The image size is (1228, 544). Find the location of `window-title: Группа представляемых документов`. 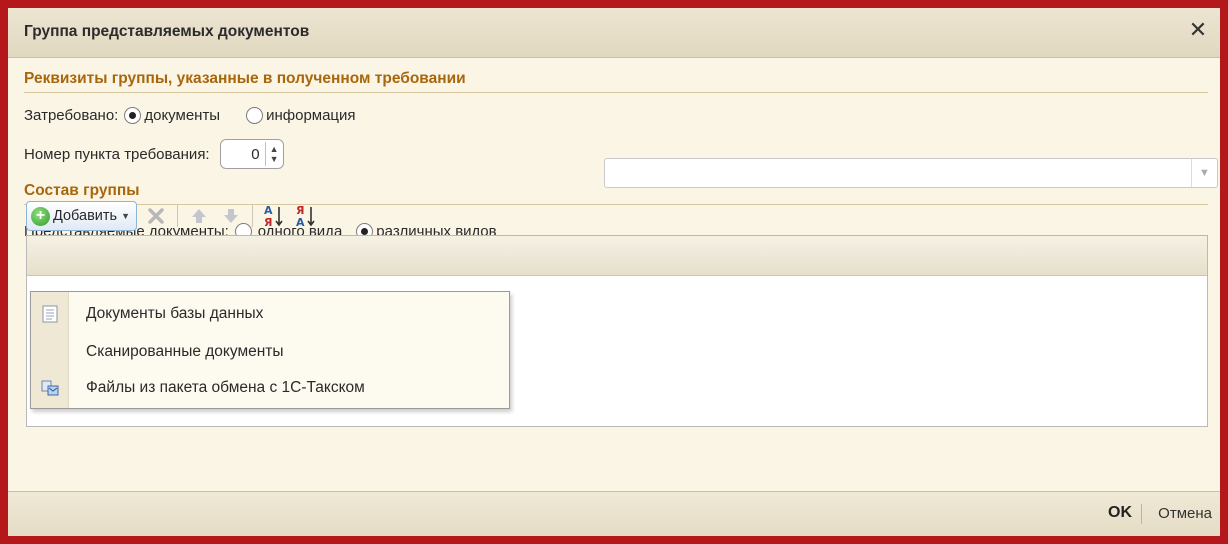

window-title: Группа представляемых документов is located at coordinates (167, 31).